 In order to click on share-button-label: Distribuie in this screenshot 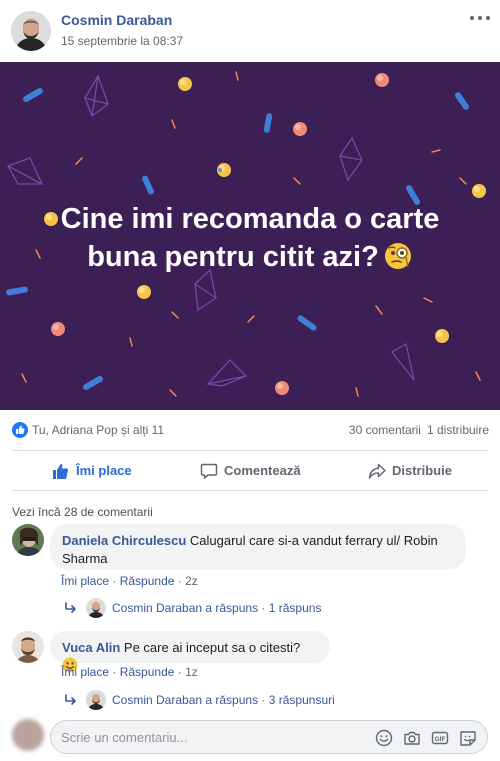, I will do `click(422, 470)`.